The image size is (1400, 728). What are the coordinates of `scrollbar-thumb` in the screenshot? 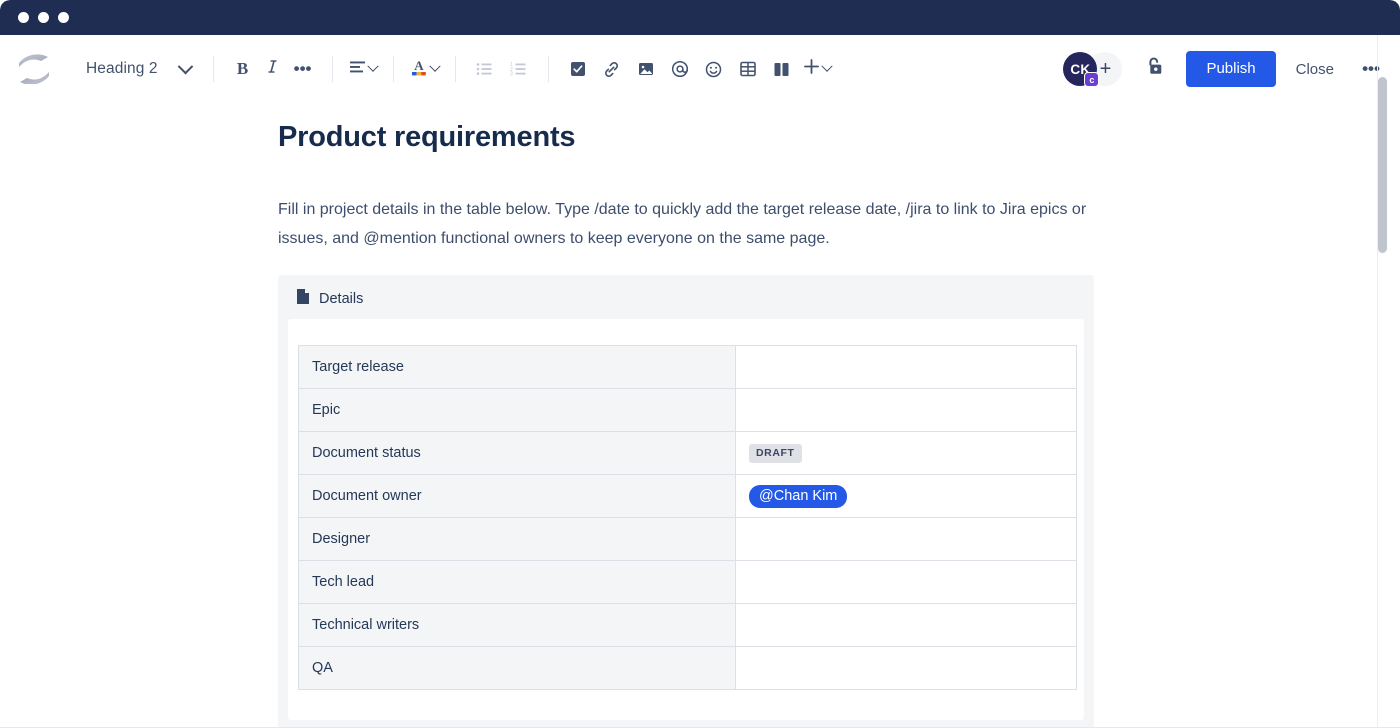 It's located at (1382, 165).